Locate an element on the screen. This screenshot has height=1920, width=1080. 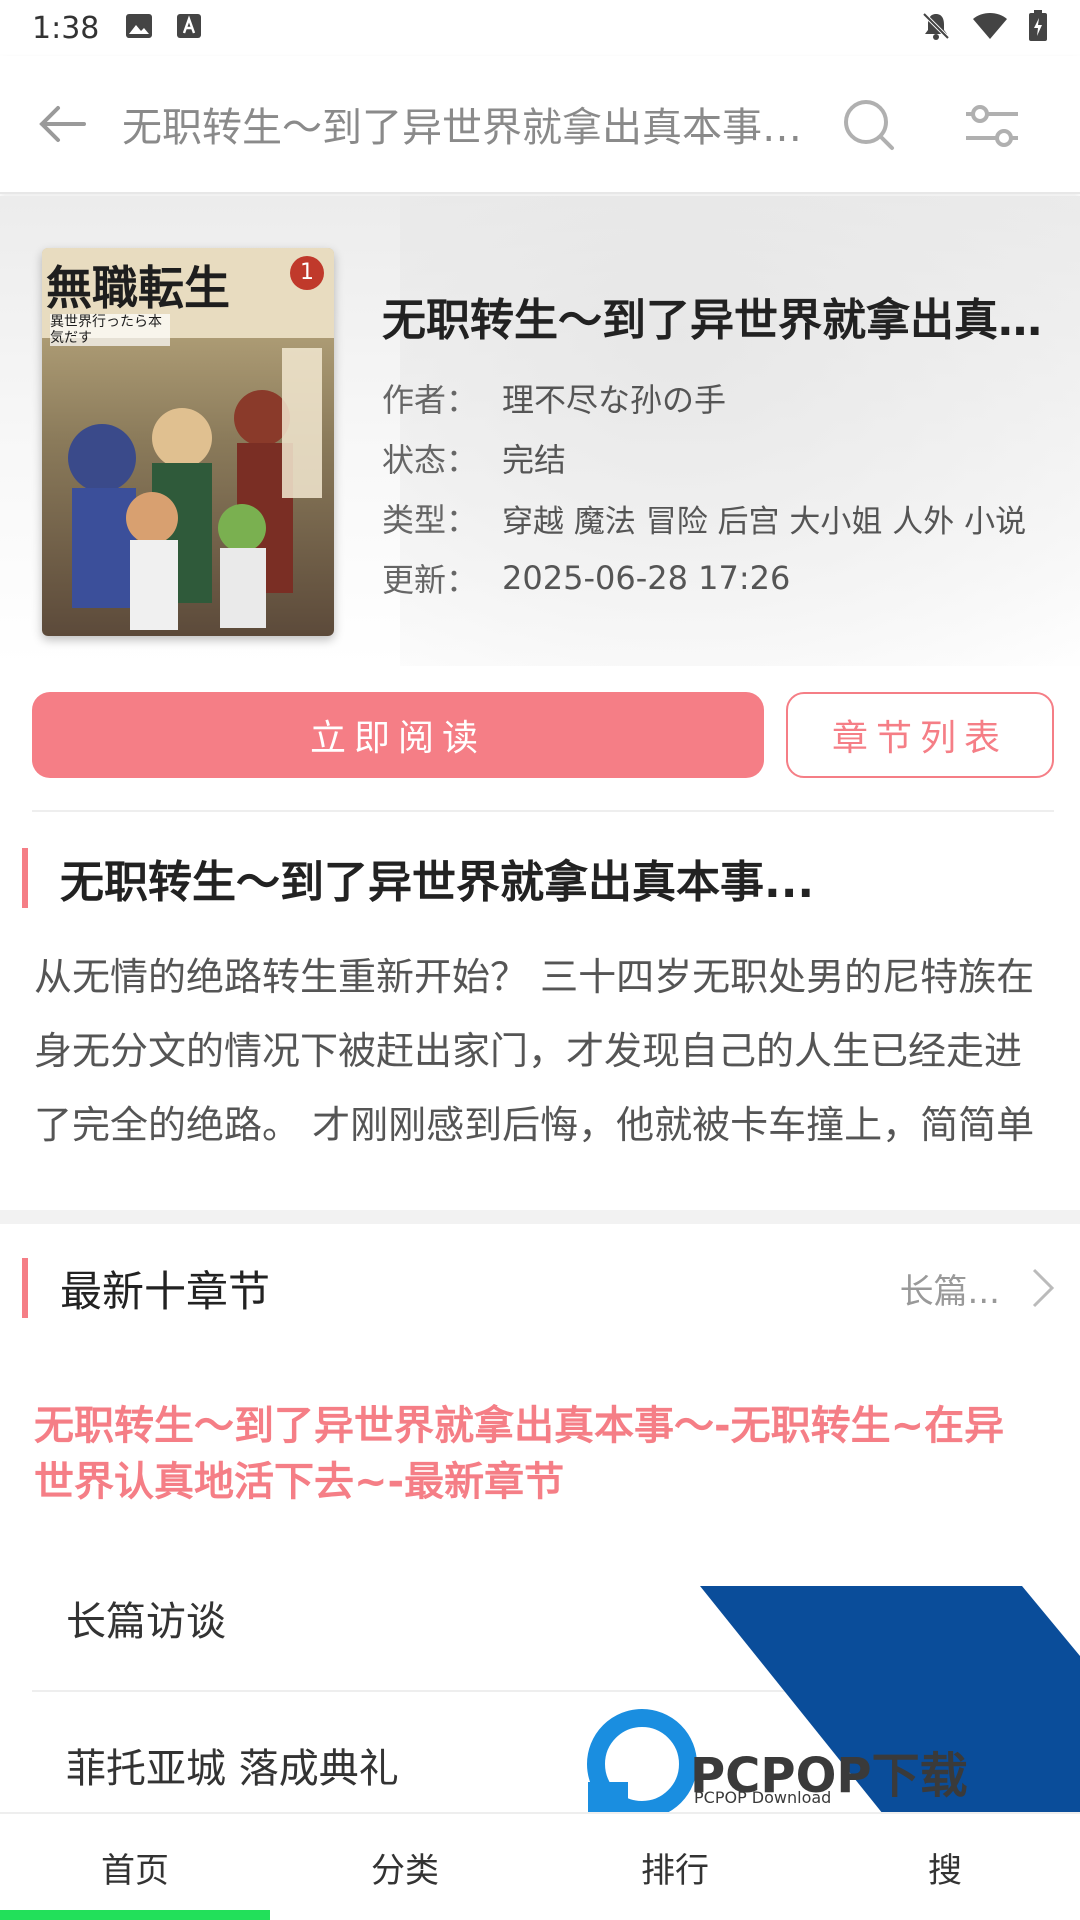
nav-search: 搜 is located at coordinates (945, 1867).